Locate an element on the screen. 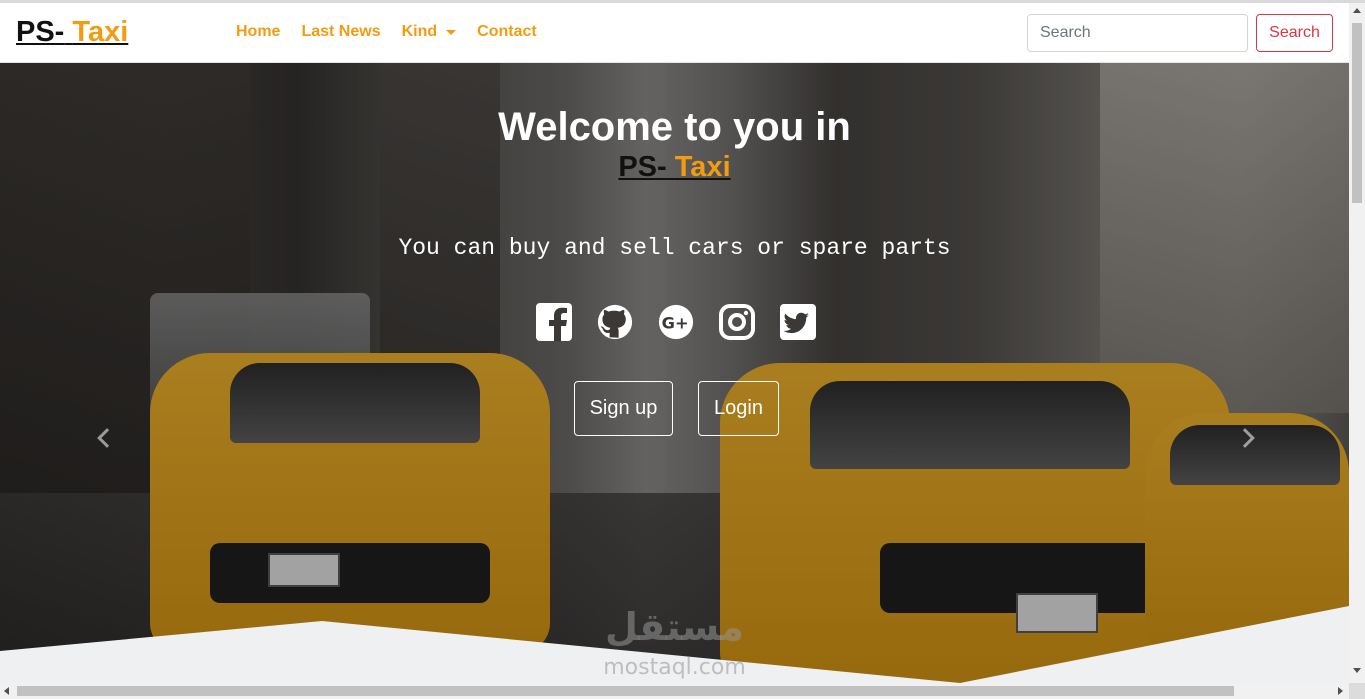 This screenshot has width=1365, height=699. nav-link-kind: Kind is located at coordinates (429, 32).